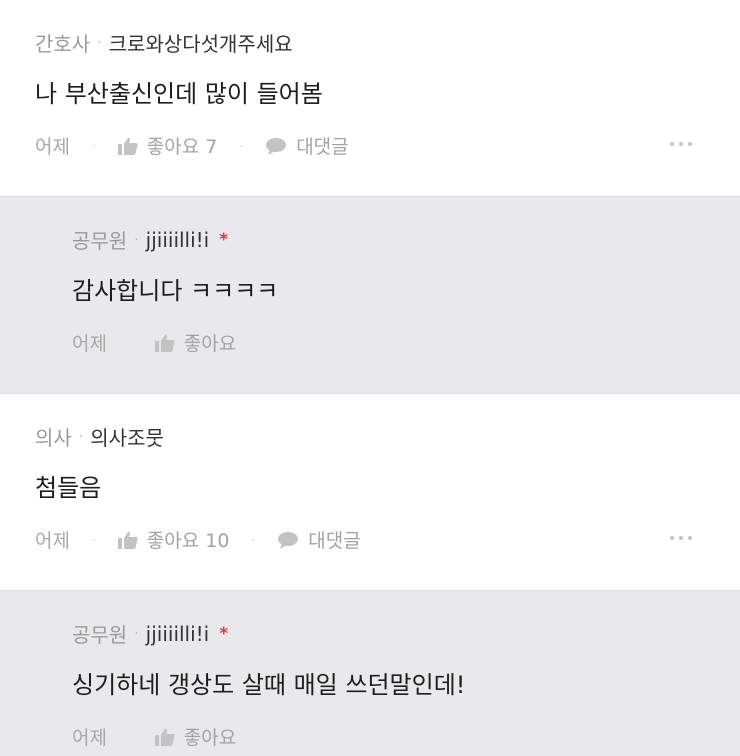  I want to click on like-button: 좋아요 10, so click(173, 539).